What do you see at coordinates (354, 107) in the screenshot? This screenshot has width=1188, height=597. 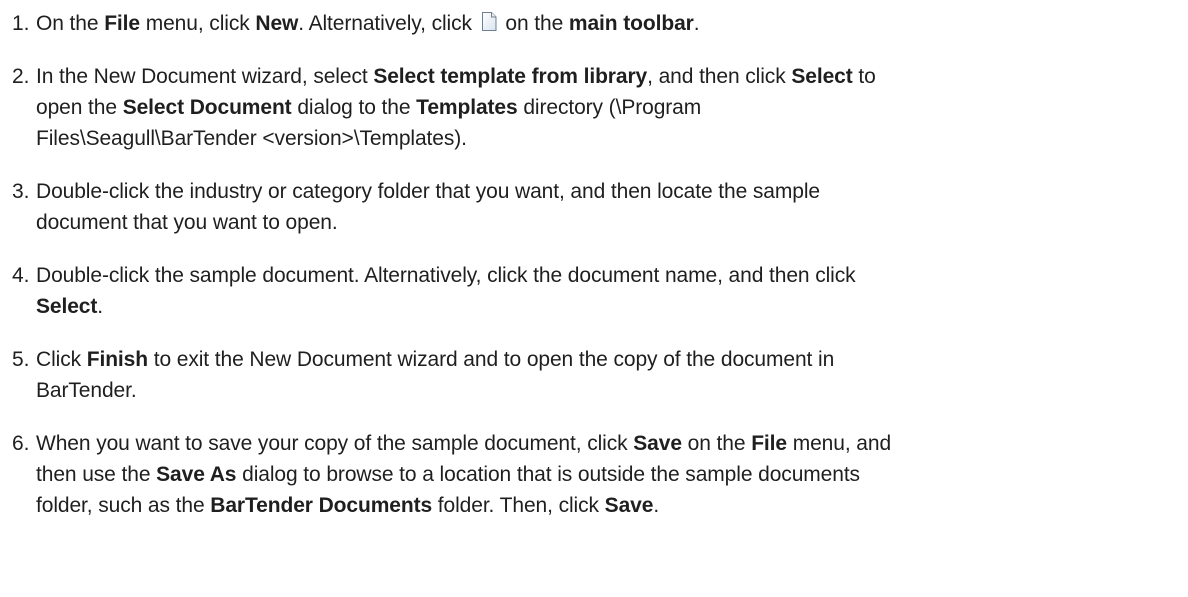 I see `text: dialog to the` at bounding box center [354, 107].